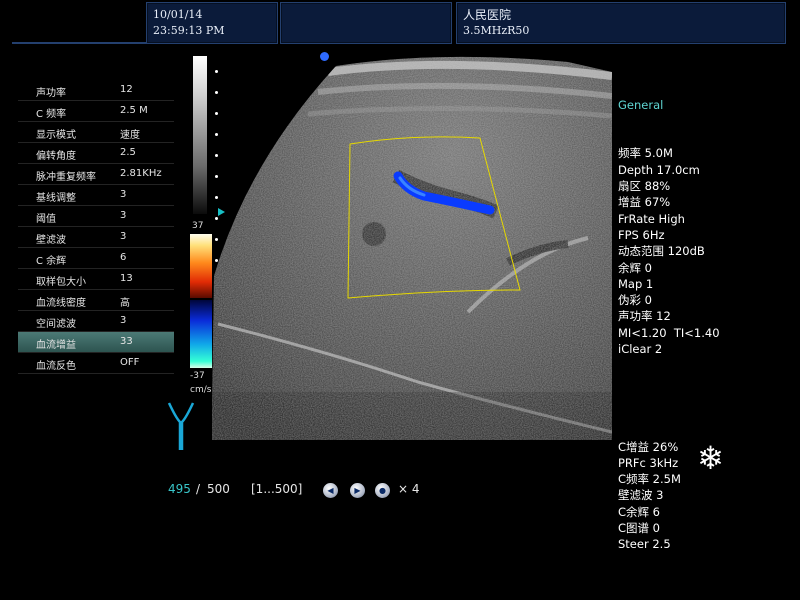 This screenshot has height=600, width=800. I want to click on param-label: C 频率, so click(51, 114).